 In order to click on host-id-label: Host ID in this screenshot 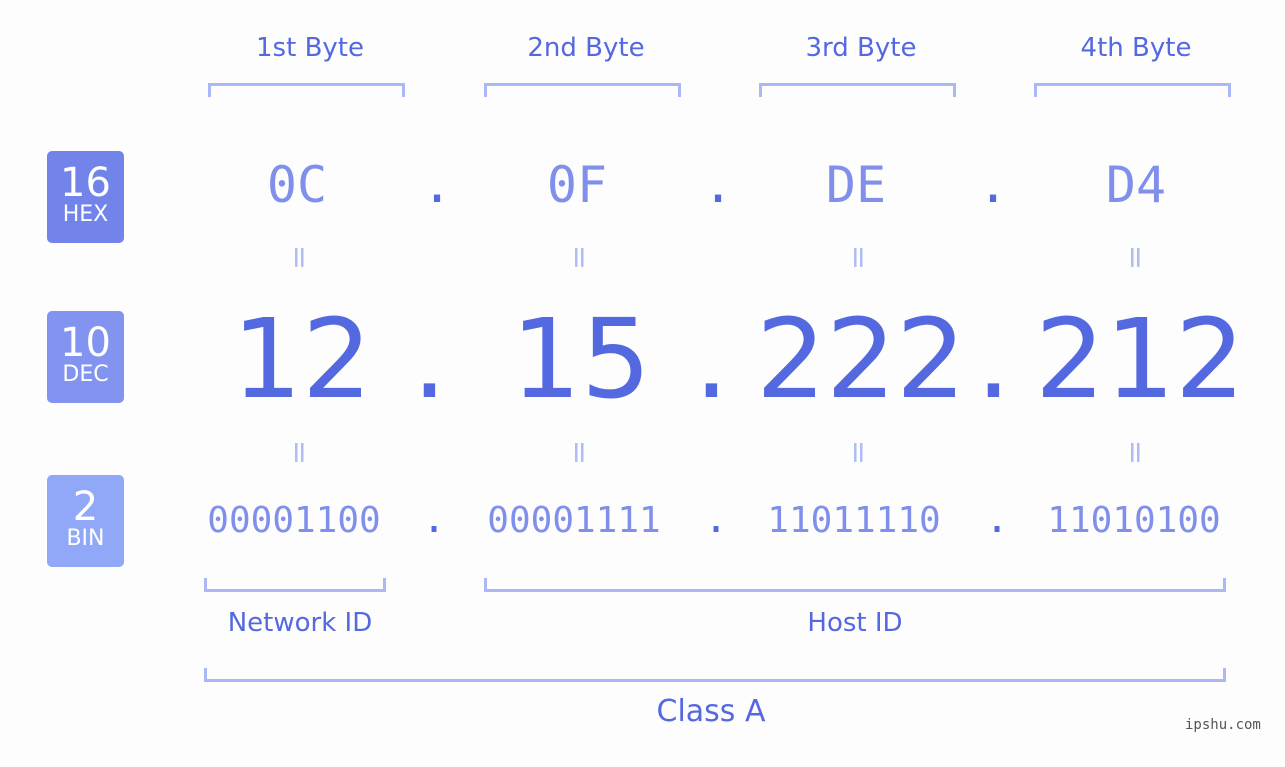, I will do `click(855, 623)`.